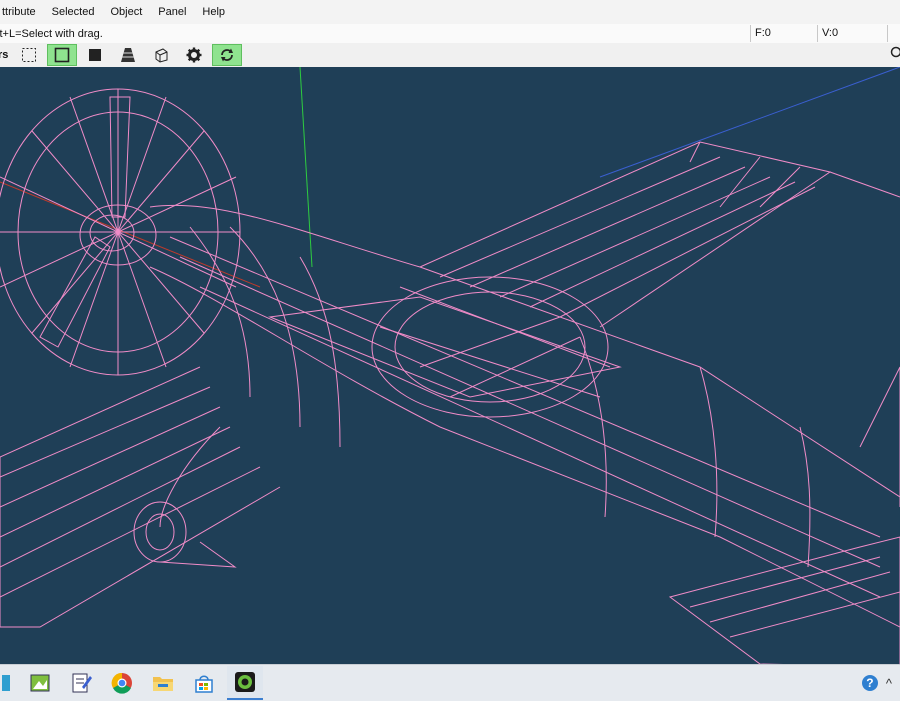 This screenshot has height=701, width=900. I want to click on refresh-button, so click(227, 55).